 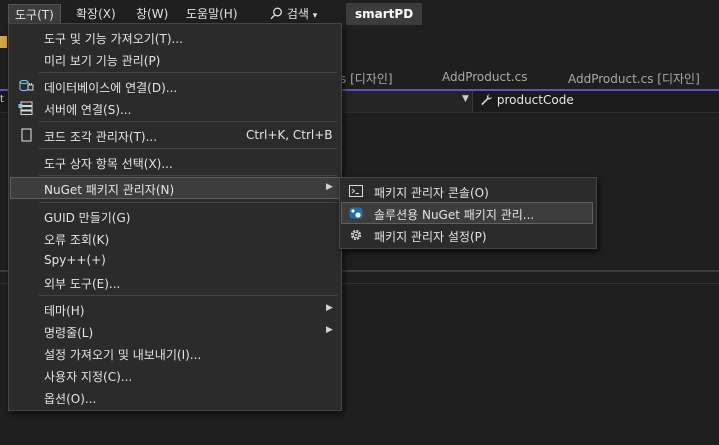 What do you see at coordinates (430, 237) in the screenshot?
I see `menu-item-label: 패키지 관리자 설정(P)` at bounding box center [430, 237].